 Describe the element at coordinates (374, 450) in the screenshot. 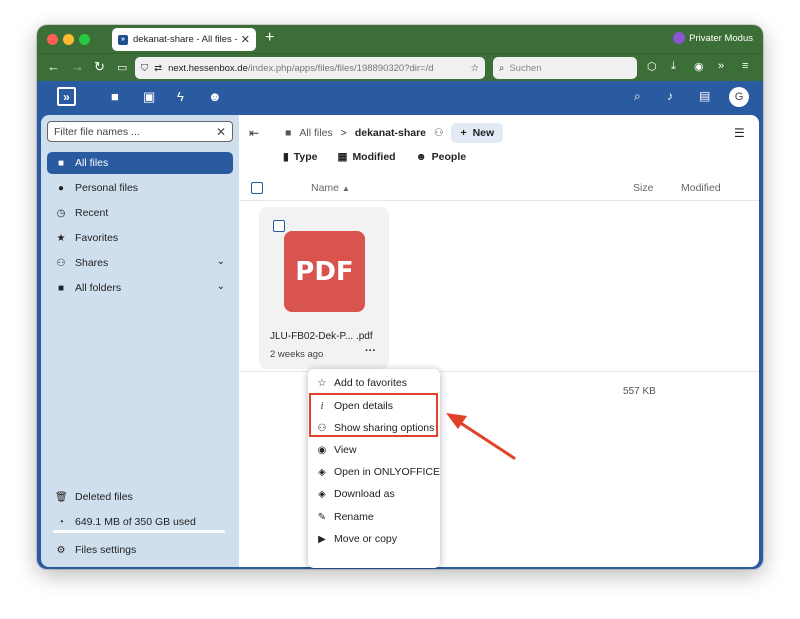

I see `menu-view: ◉ View` at that location.